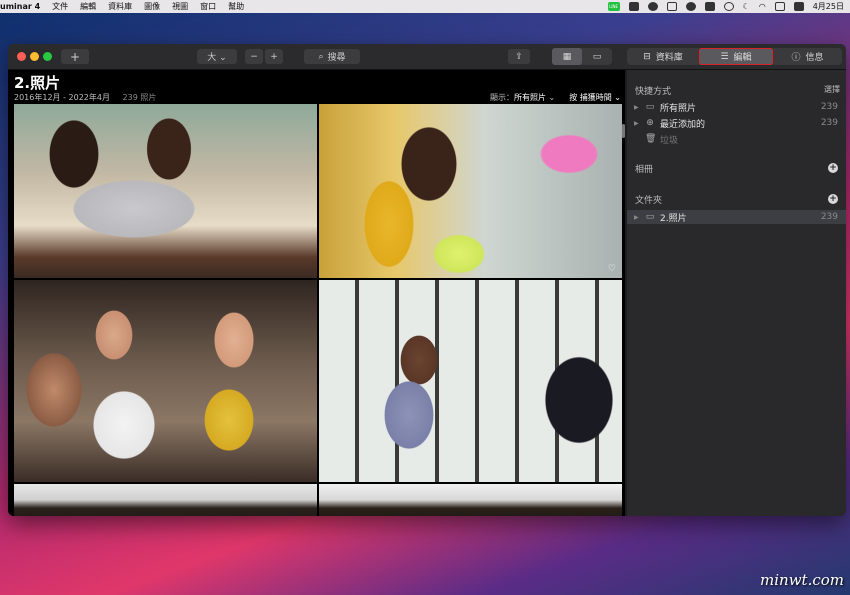  I want to click on wifi-icon: ◠, so click(762, 6).